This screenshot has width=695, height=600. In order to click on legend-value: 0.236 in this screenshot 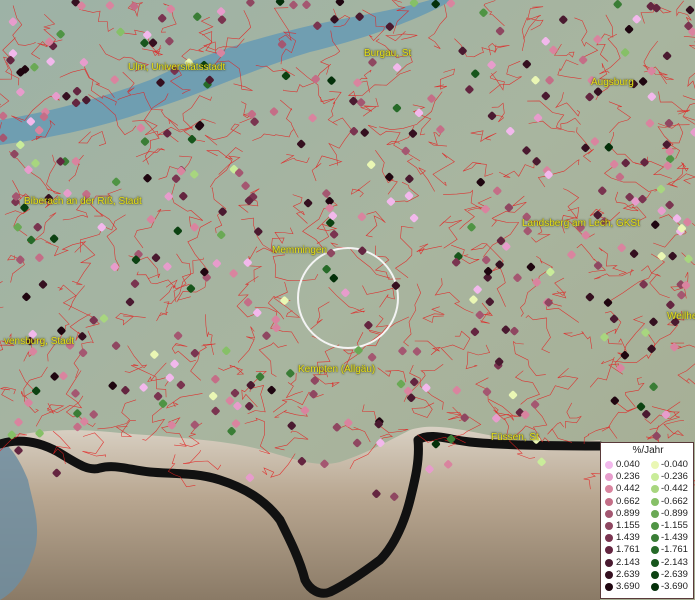, I will do `click(628, 477)`.